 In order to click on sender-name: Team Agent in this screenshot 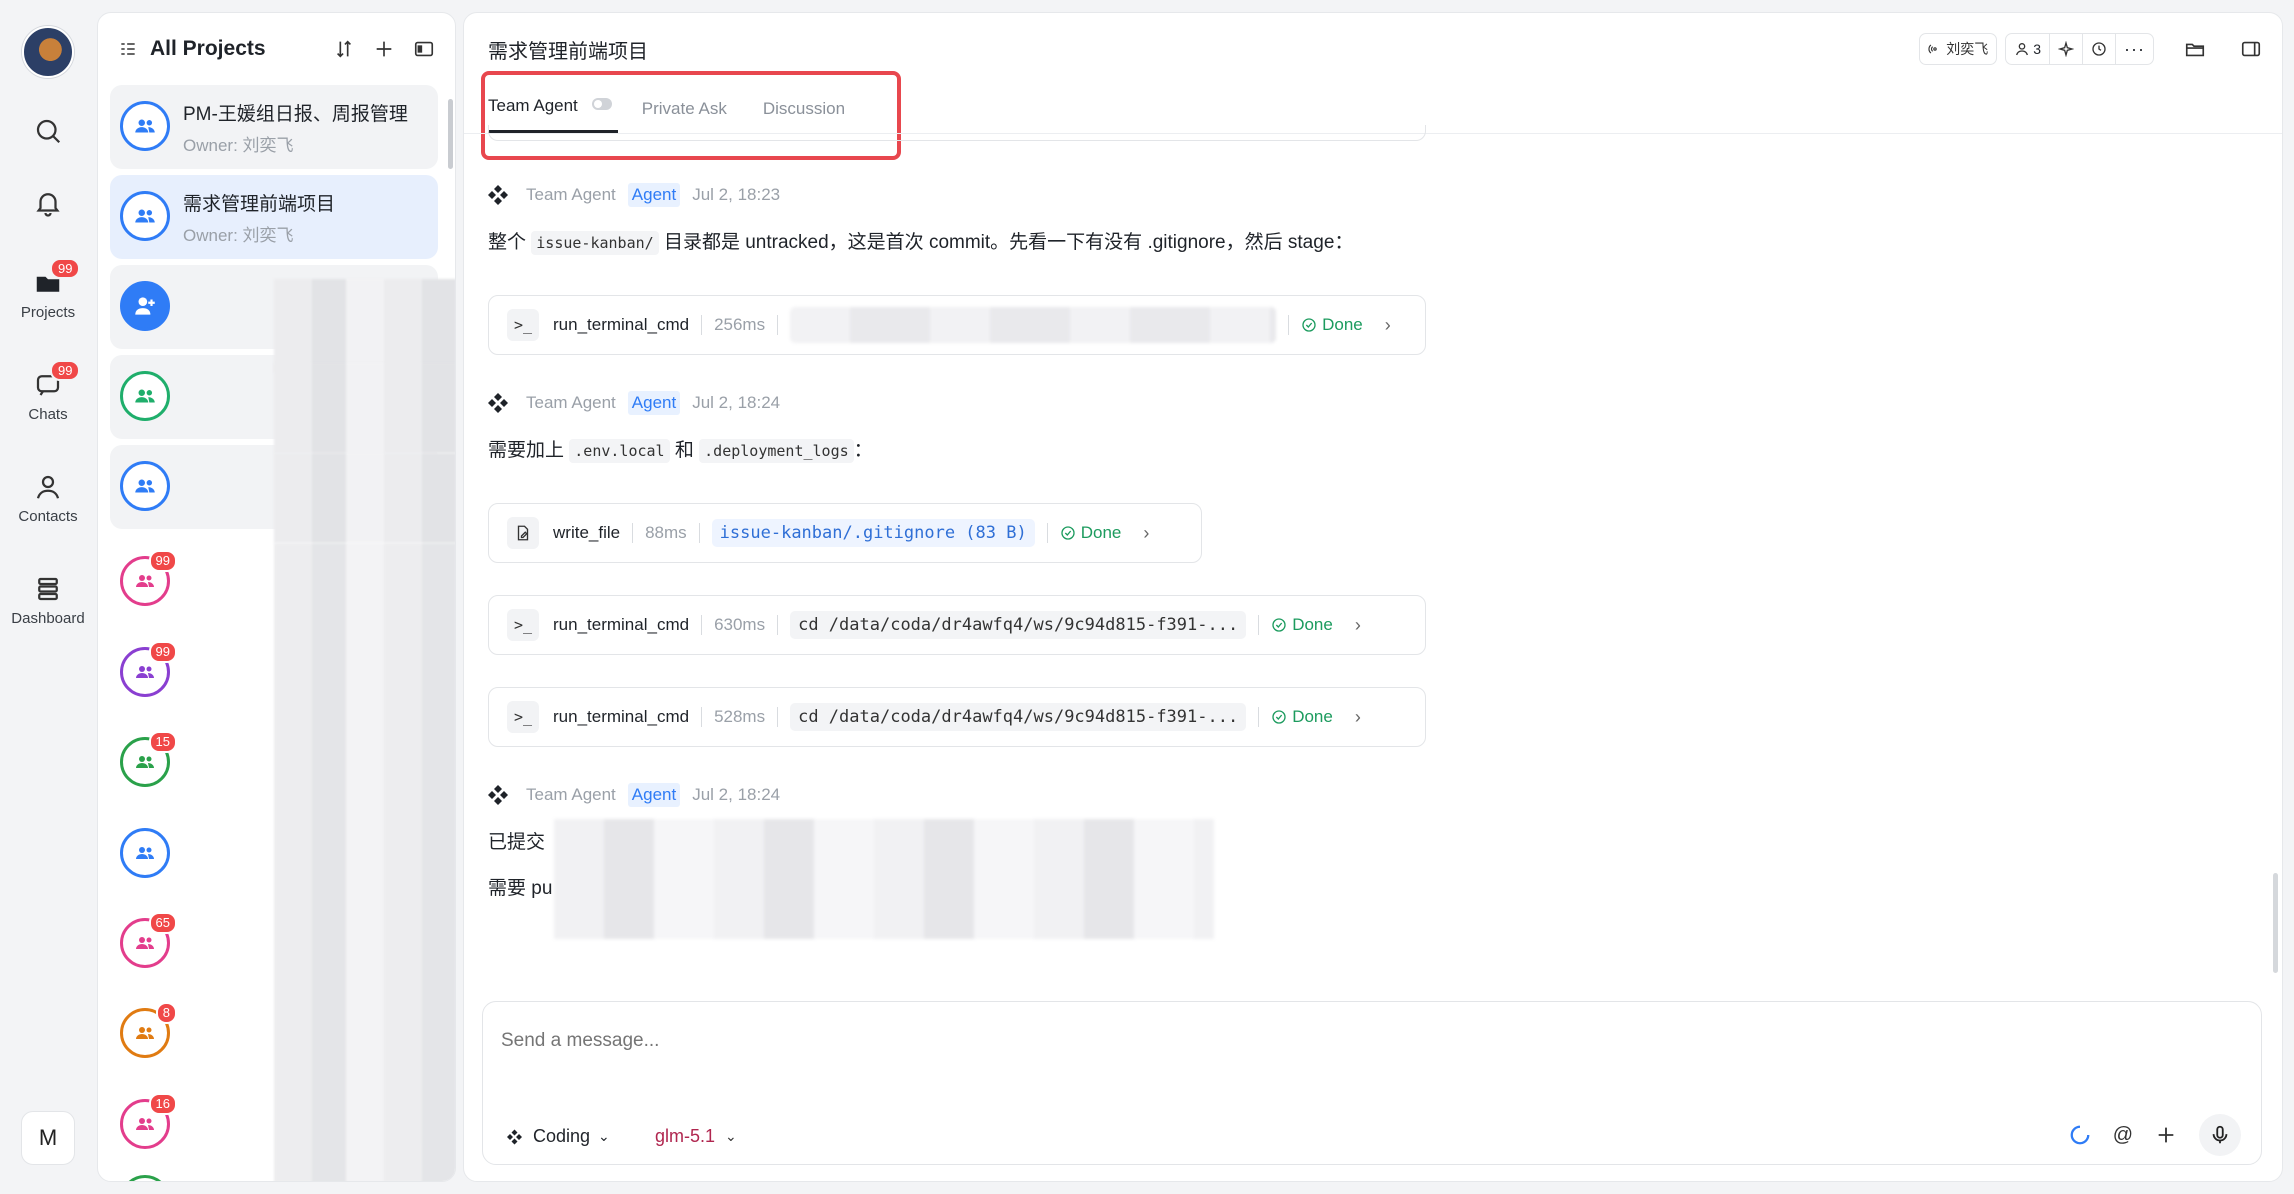, I will do `click(571, 194)`.